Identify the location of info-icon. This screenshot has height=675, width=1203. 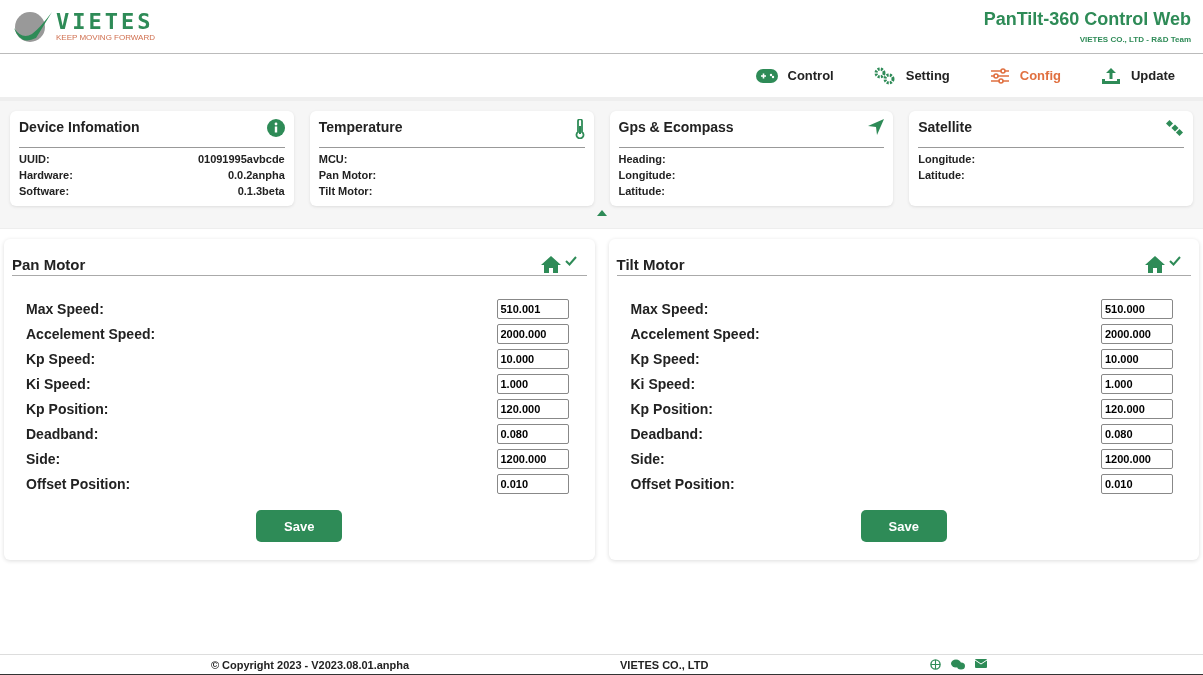
(275, 128).